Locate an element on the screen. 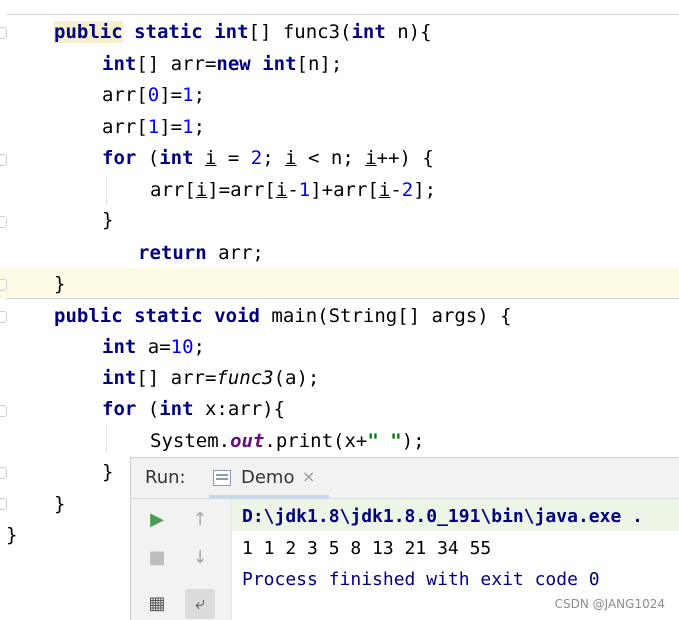  code-line: arr[i]=arr[i-1]+arr[i-2]; is located at coordinates (293, 190).